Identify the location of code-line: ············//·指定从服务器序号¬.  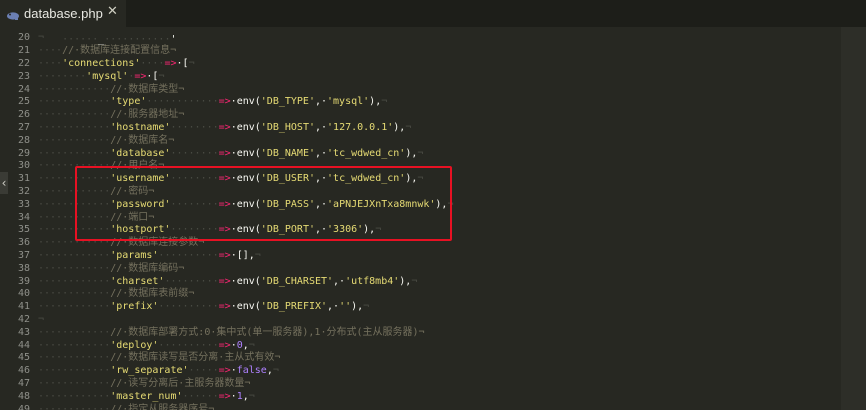
(126, 407).